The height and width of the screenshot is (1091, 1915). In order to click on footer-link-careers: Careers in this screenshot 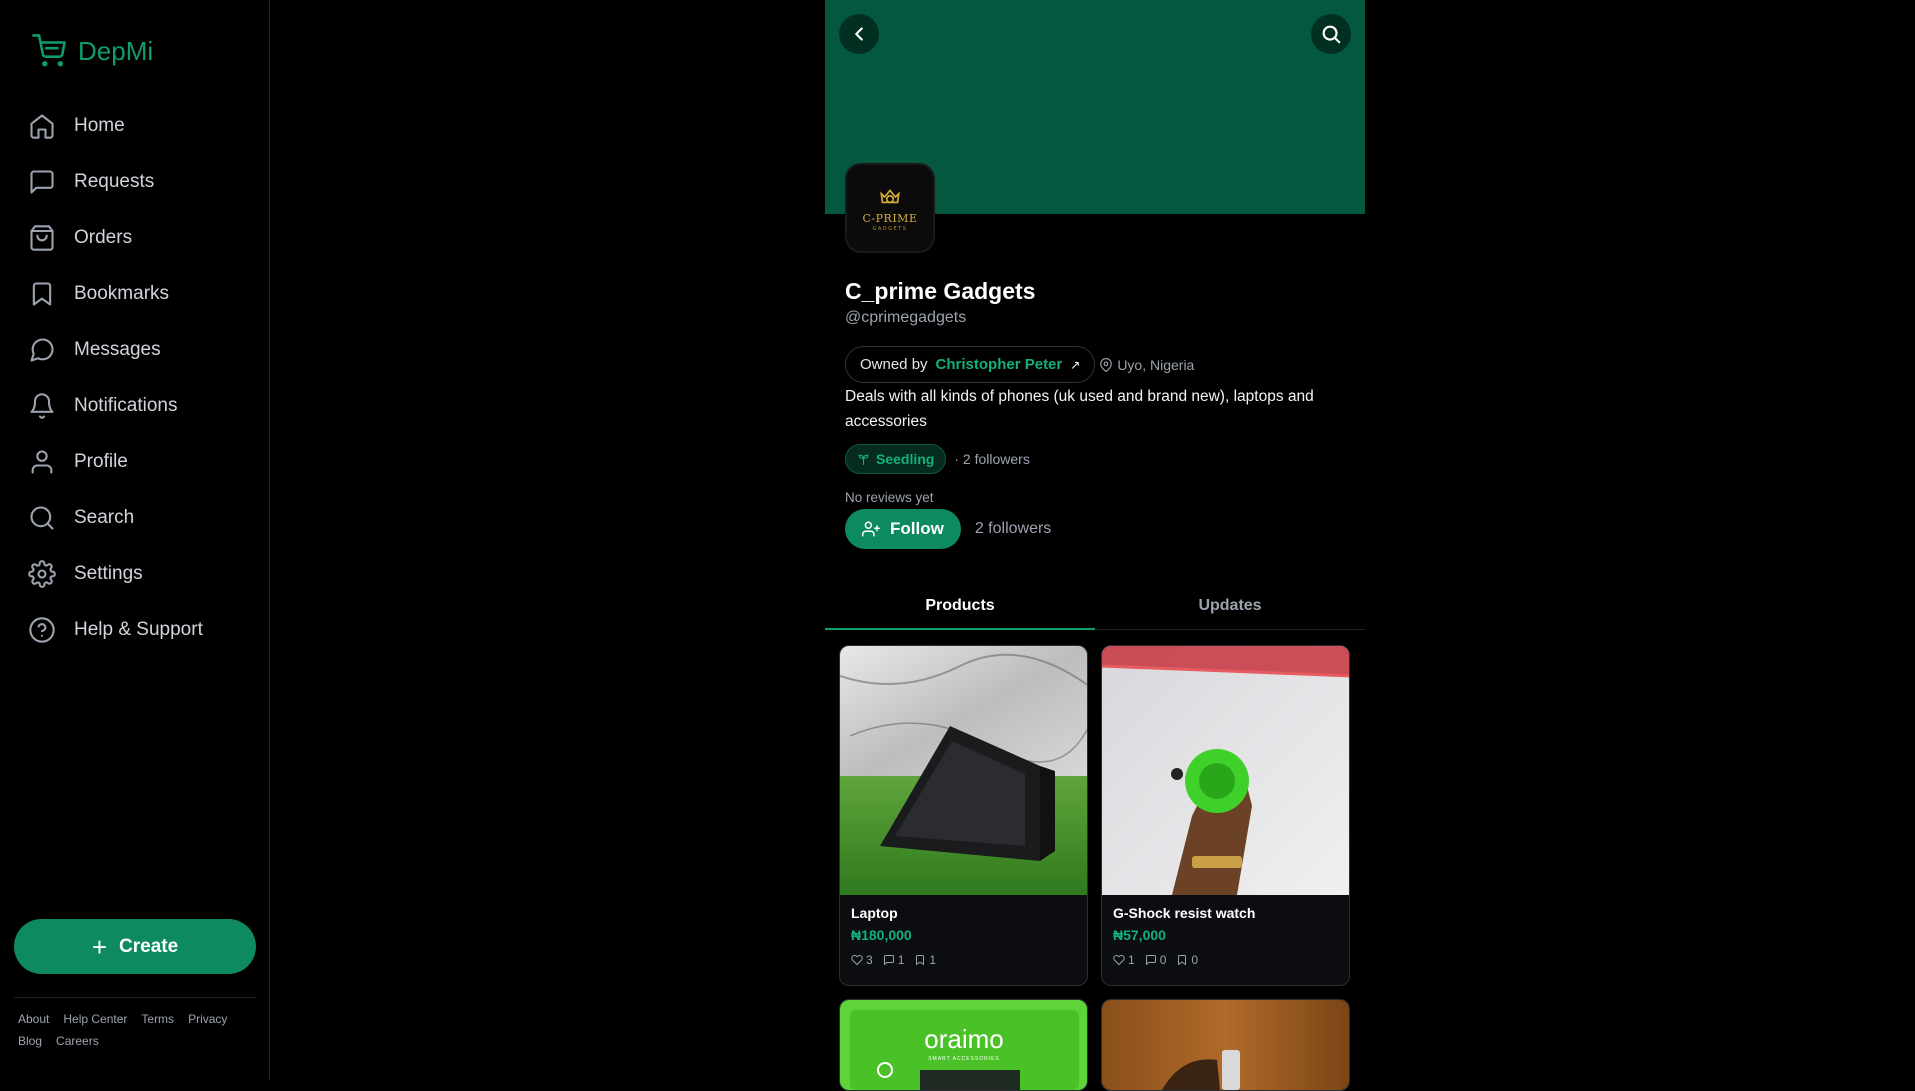, I will do `click(77, 1041)`.